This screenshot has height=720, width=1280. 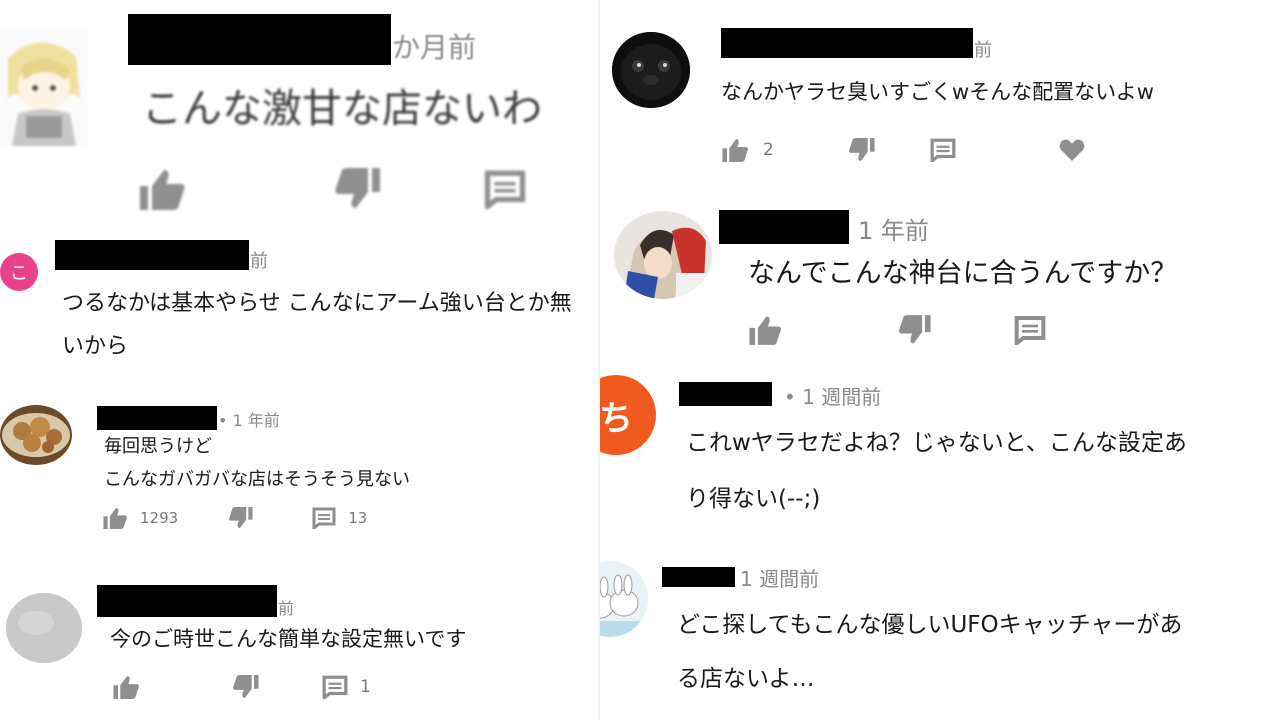 I want to click on comment-item: こ 前 つるなかは基本やらせ こんなにアーム強い台とか無 いから, so click(x=300, y=302).